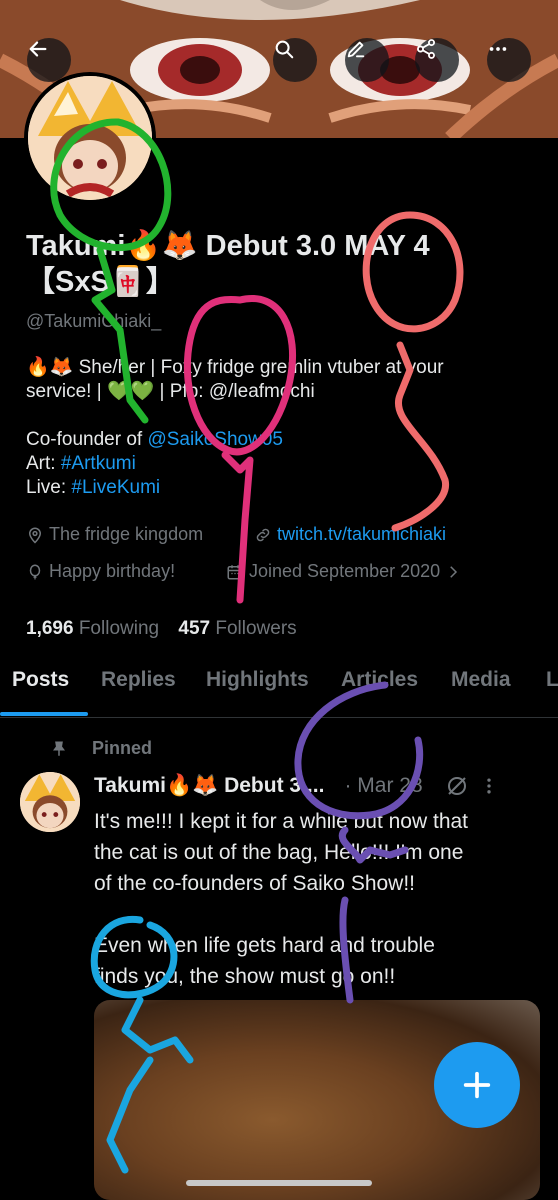 Image resolution: width=558 pixels, height=1200 pixels. I want to click on search-icon, so click(284, 49).